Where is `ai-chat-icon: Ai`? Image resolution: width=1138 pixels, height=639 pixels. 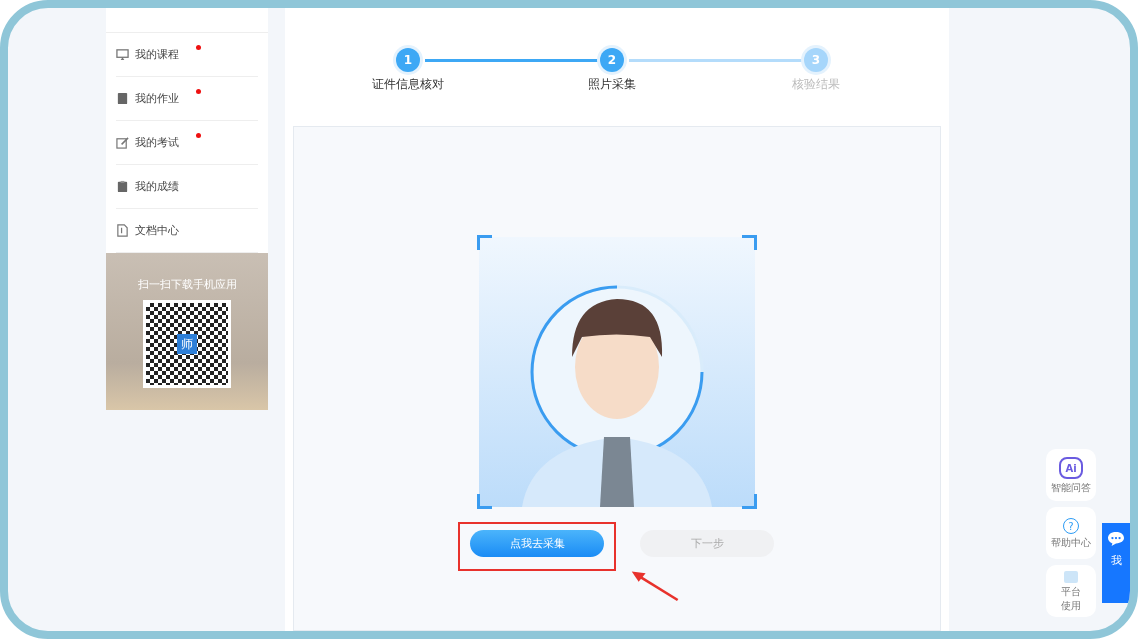 ai-chat-icon: Ai is located at coordinates (1071, 468).